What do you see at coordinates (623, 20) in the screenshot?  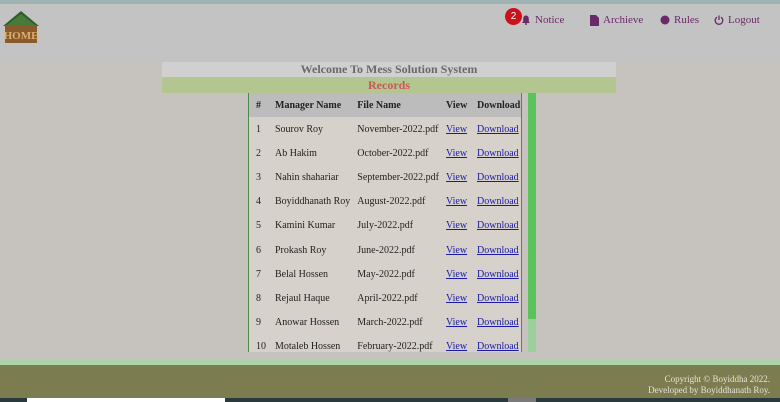 I see `nav-archieve-label: Archieve` at bounding box center [623, 20].